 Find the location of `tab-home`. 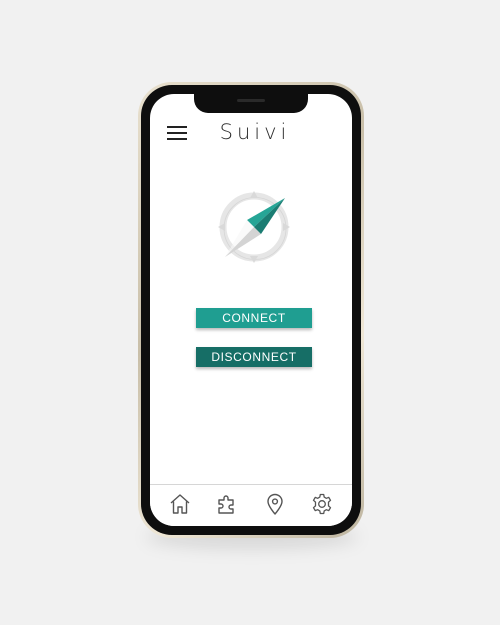

tab-home is located at coordinates (180, 504).